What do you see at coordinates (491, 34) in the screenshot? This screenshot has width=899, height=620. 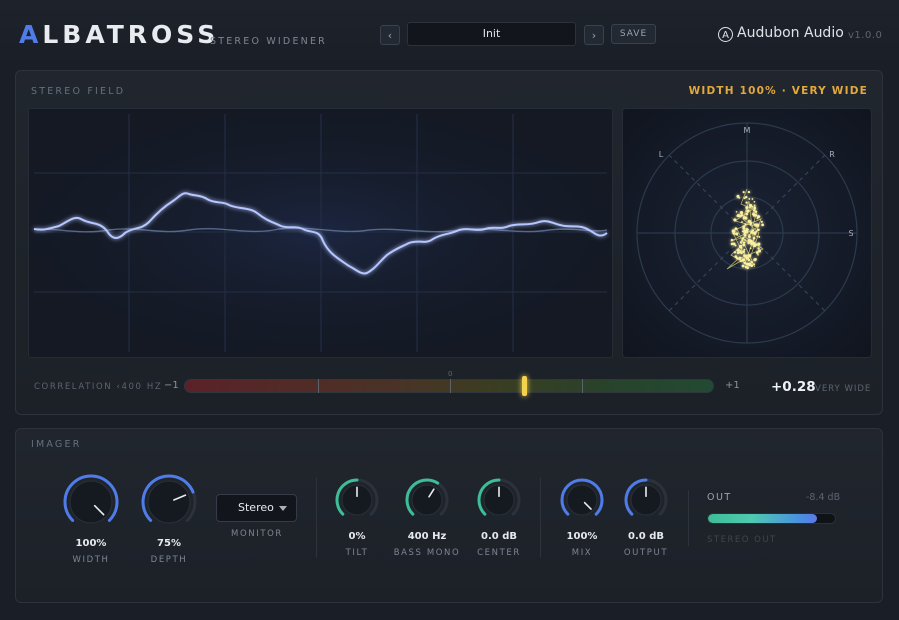 I see `preset-selector: Init` at bounding box center [491, 34].